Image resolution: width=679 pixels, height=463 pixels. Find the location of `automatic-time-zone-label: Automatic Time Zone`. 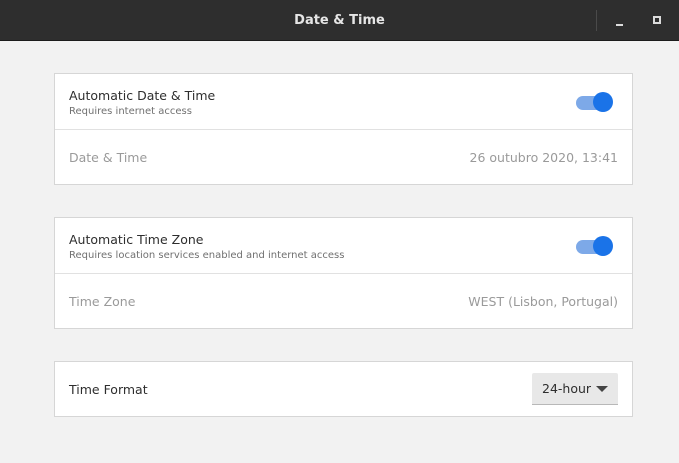

automatic-time-zone-label: Automatic Time Zone is located at coordinates (136, 239).